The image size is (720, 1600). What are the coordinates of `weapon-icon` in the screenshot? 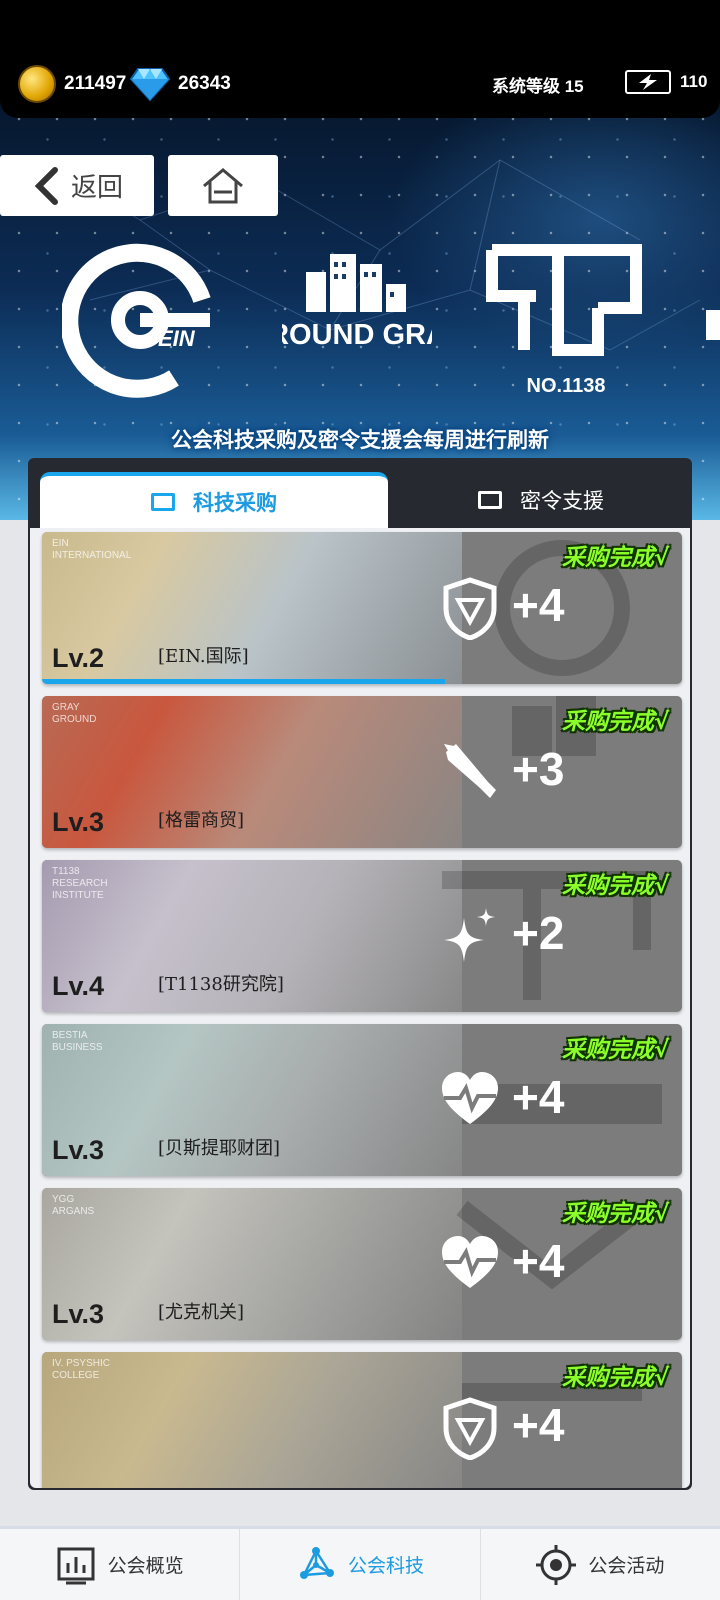 It's located at (470, 771).